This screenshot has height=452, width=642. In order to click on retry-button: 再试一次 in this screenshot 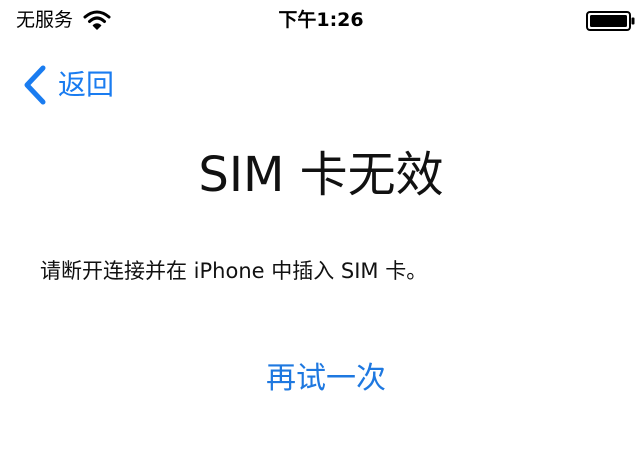, I will do `click(321, 379)`.